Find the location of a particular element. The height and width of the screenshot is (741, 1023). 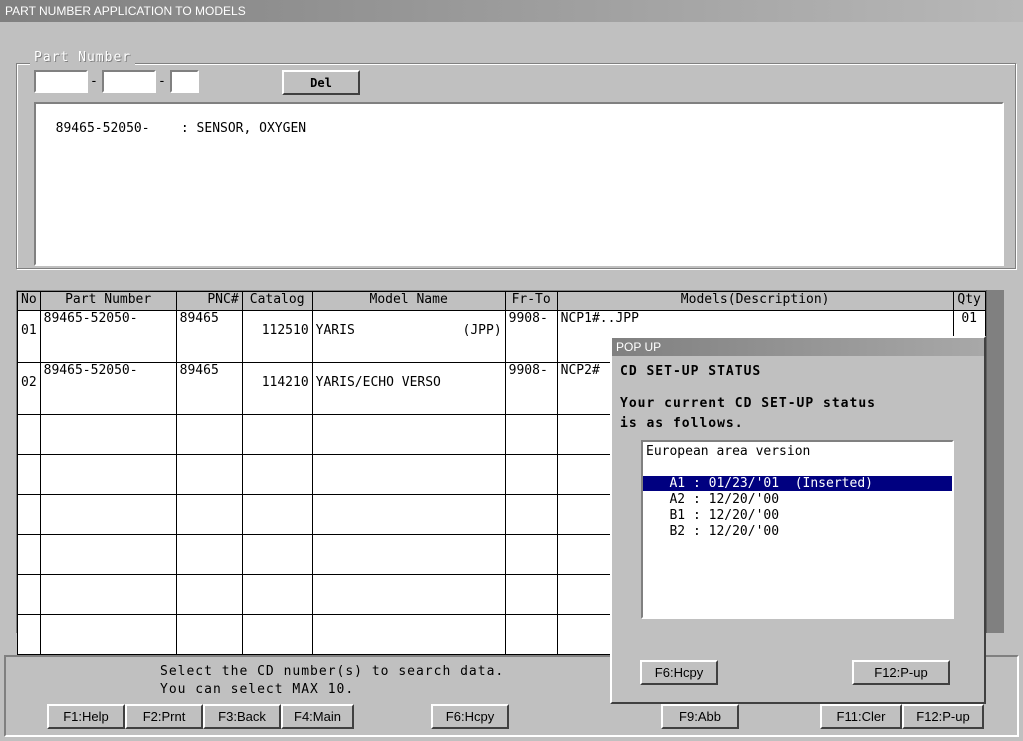

col-header-fr-to: Fr-To is located at coordinates (531, 301).